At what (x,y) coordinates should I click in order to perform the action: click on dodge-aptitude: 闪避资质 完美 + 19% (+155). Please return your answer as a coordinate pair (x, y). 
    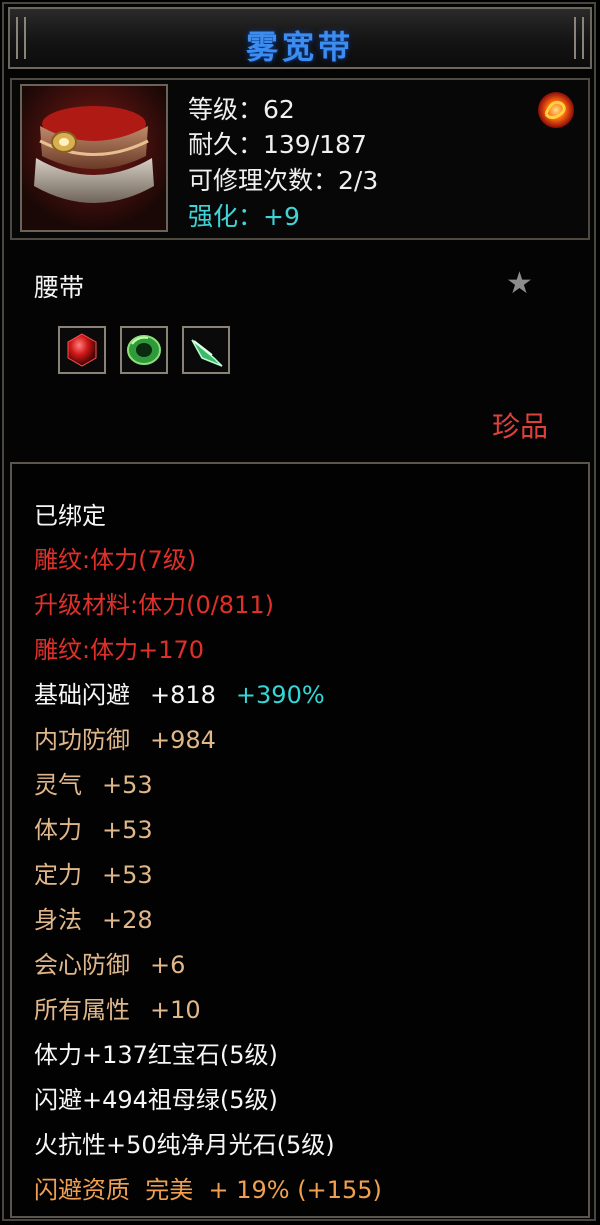
    Looking at the image, I should click on (208, 1190).